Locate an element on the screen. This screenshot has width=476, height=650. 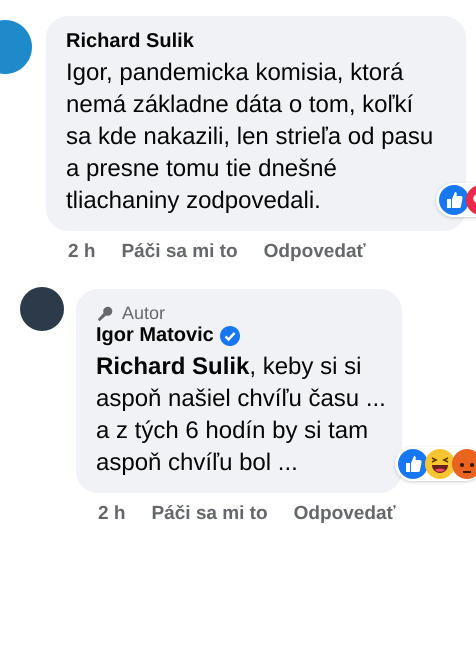
author-name: Igor Matovic is located at coordinates (155, 335).